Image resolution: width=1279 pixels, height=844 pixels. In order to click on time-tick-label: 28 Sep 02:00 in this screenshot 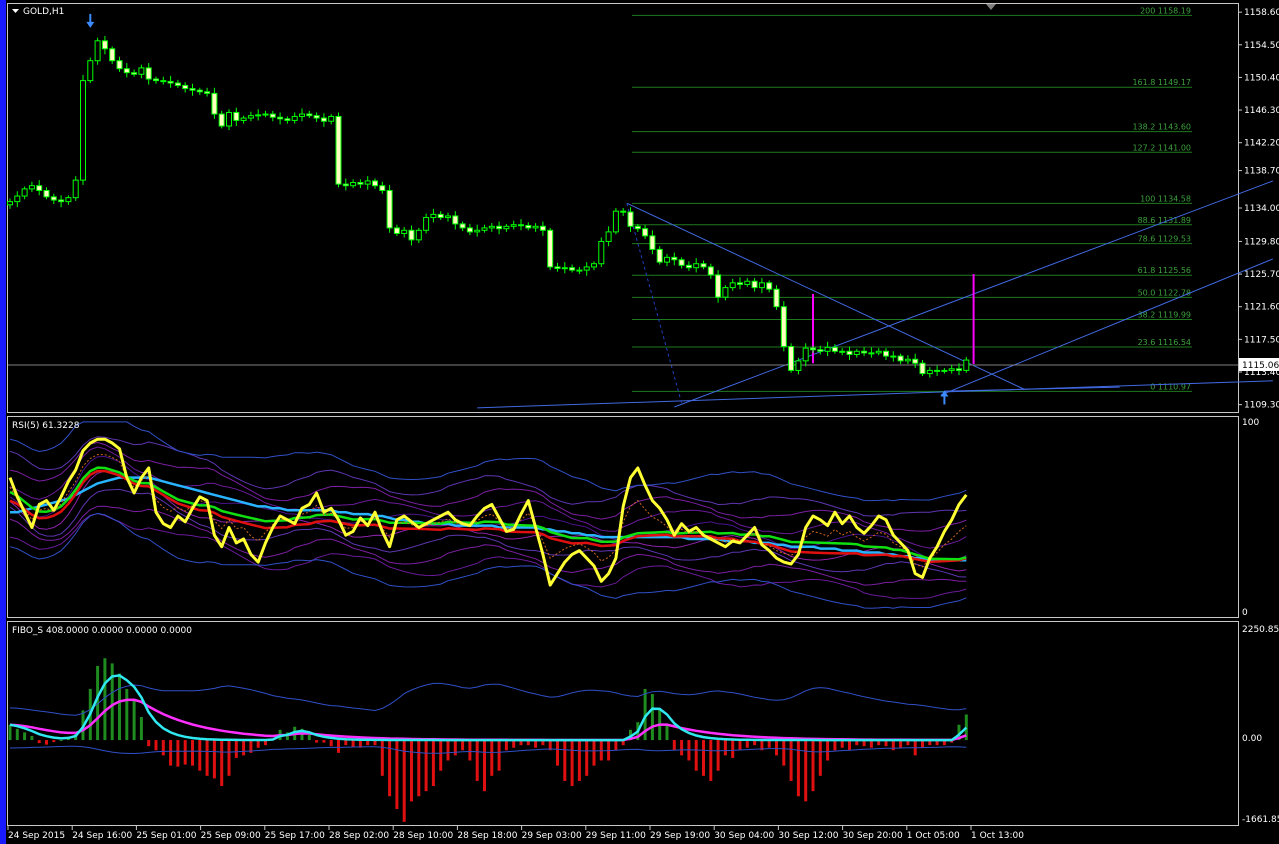, I will do `click(359, 836)`.